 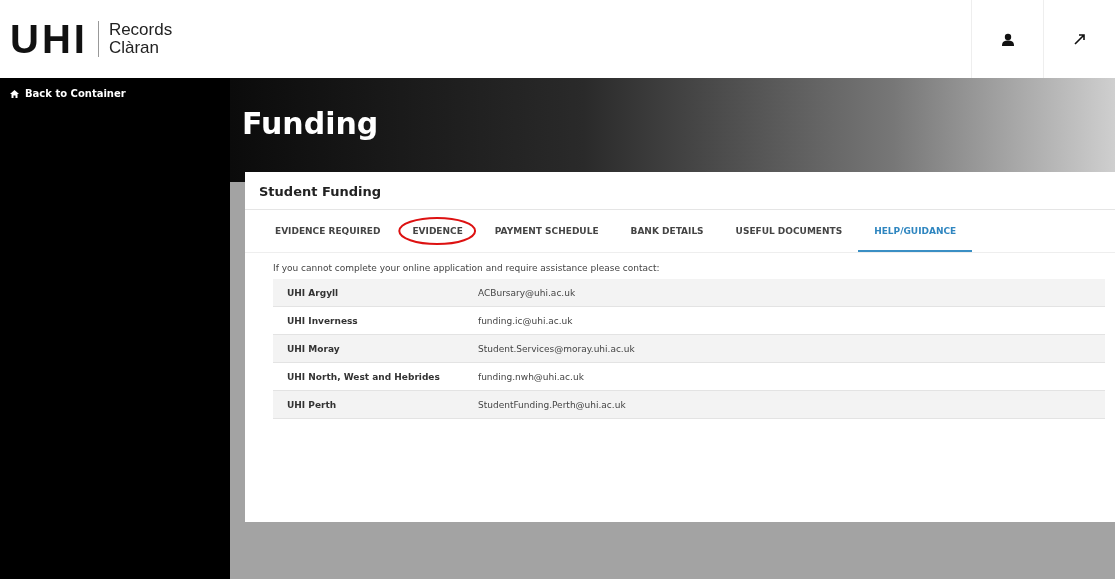 I want to click on logo: UHI, so click(x=49, y=39).